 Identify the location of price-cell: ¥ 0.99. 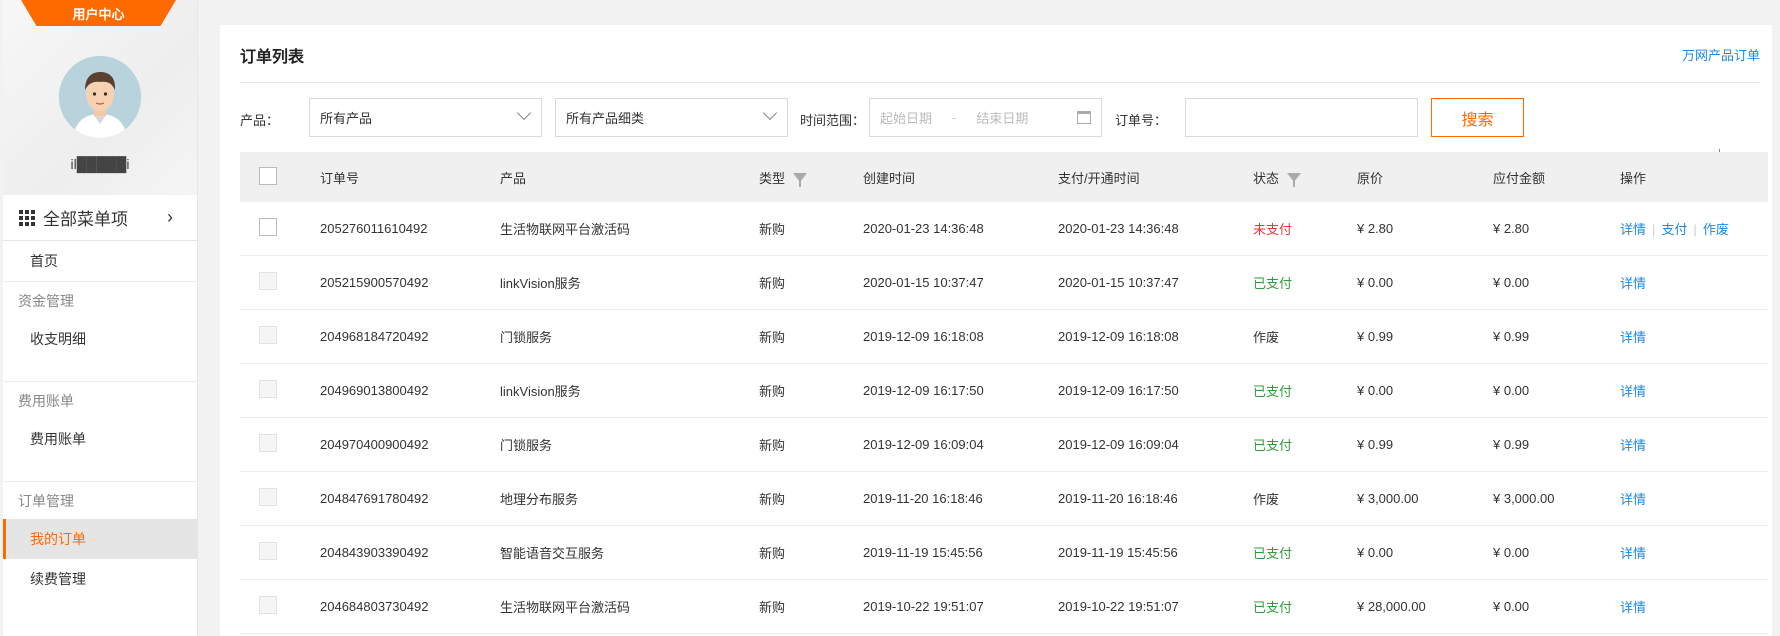
(1375, 336).